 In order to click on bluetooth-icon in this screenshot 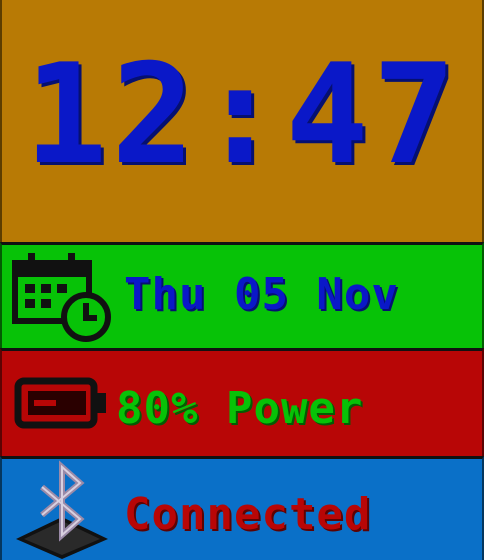, I will do `click(62, 509)`.